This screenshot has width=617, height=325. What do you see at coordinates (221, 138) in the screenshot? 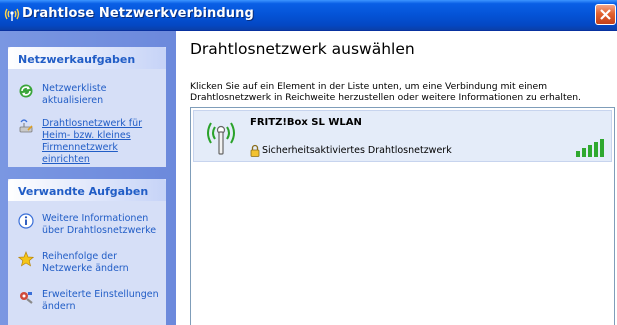
I see `wireless-antenna-icon` at bounding box center [221, 138].